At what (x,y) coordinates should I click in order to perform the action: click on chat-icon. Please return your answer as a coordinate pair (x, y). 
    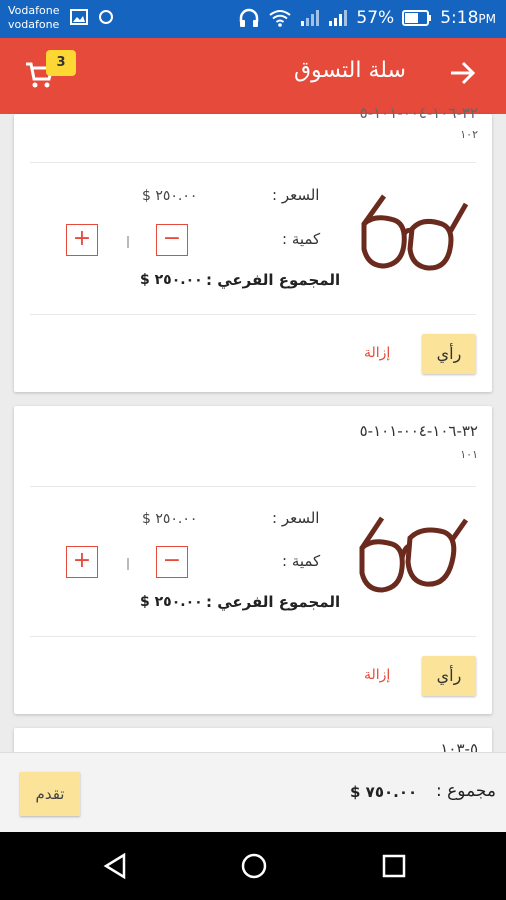
    Looking at the image, I should click on (106, 17).